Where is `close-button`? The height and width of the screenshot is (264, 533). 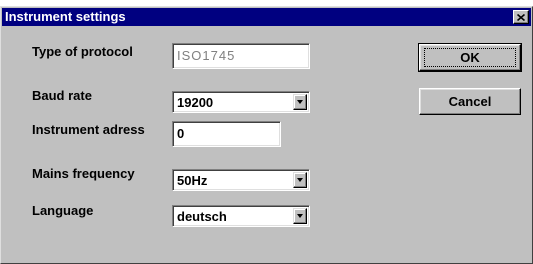
close-button is located at coordinates (521, 17).